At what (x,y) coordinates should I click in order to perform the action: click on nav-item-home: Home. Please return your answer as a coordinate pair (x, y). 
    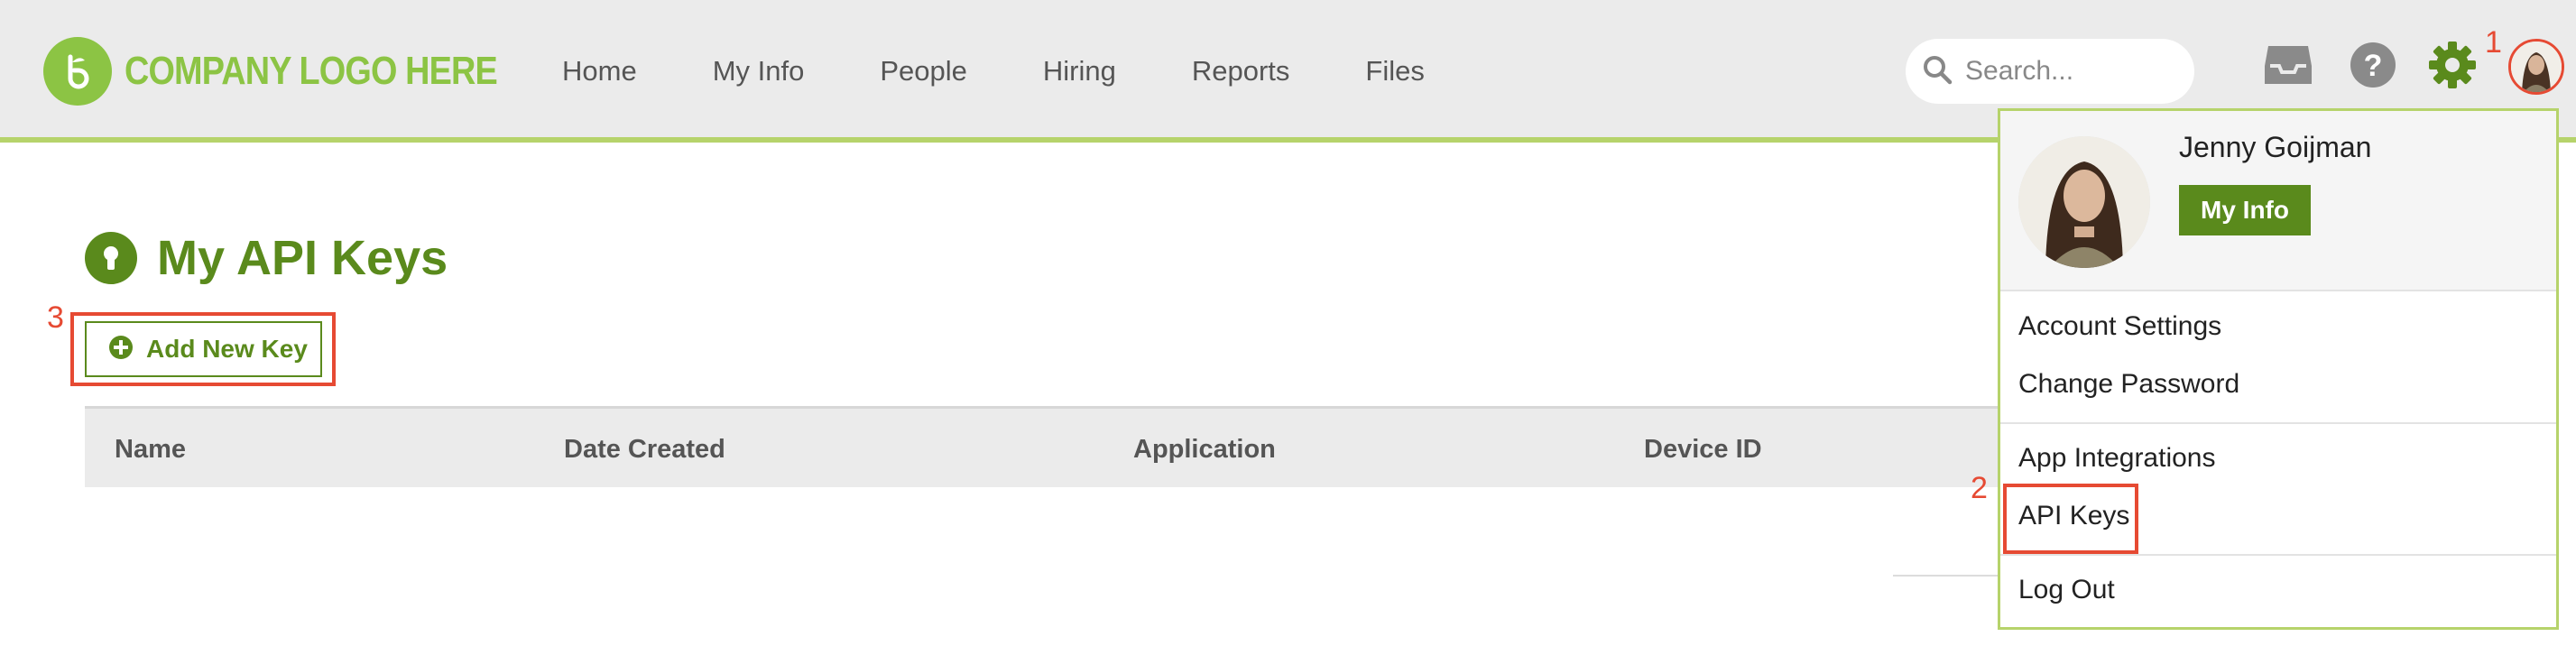
    Looking at the image, I should click on (599, 71).